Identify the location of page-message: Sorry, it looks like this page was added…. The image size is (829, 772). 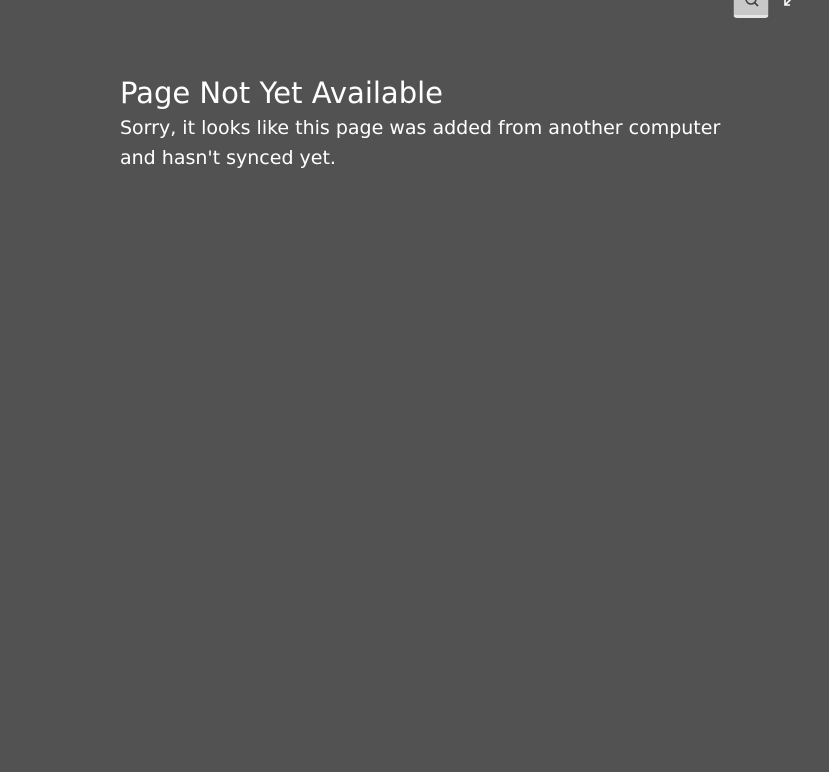
(420, 143).